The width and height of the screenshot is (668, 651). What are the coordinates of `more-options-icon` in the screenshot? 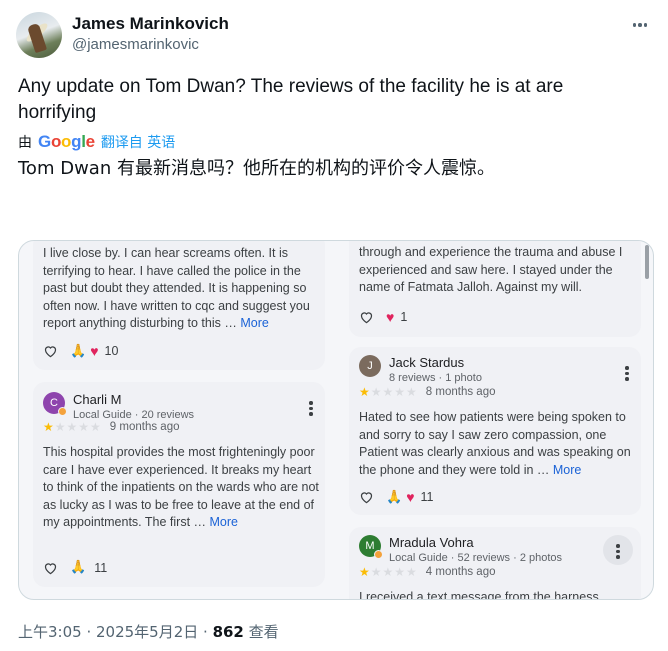 It's located at (640, 26).